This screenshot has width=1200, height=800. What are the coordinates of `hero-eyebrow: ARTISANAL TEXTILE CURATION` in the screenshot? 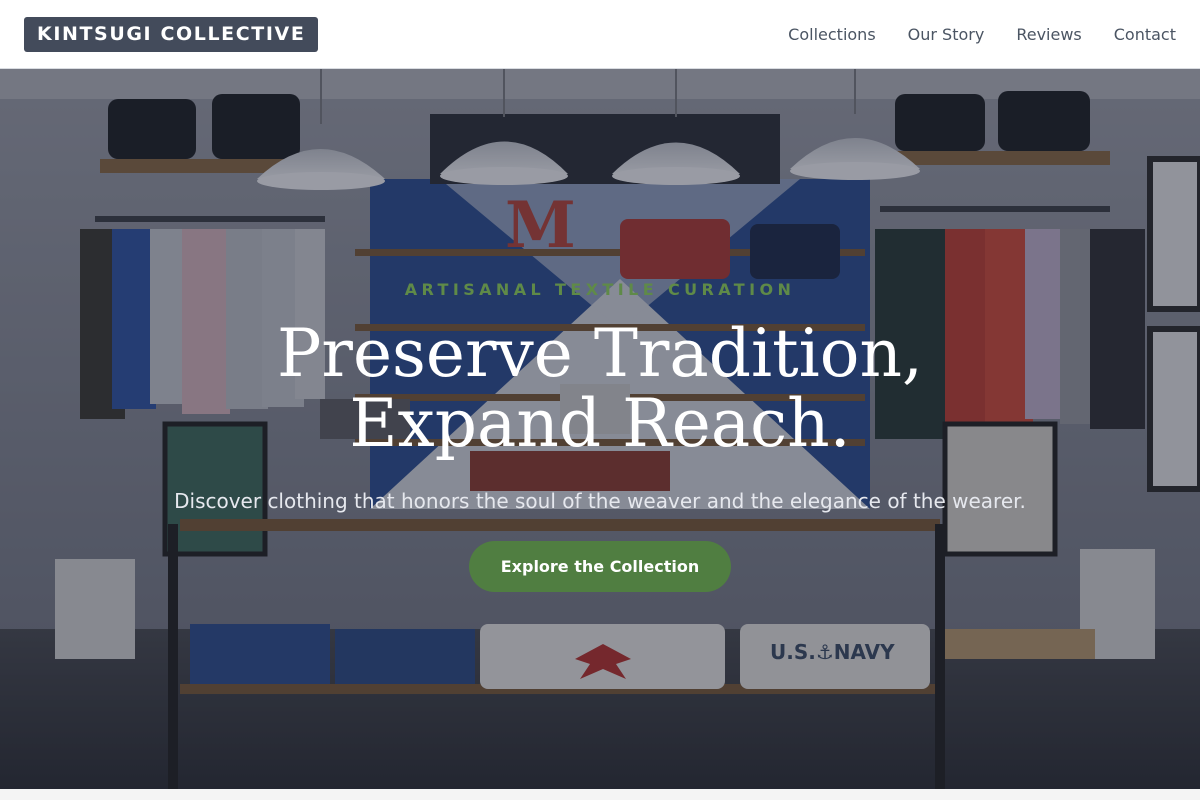 It's located at (600, 289).